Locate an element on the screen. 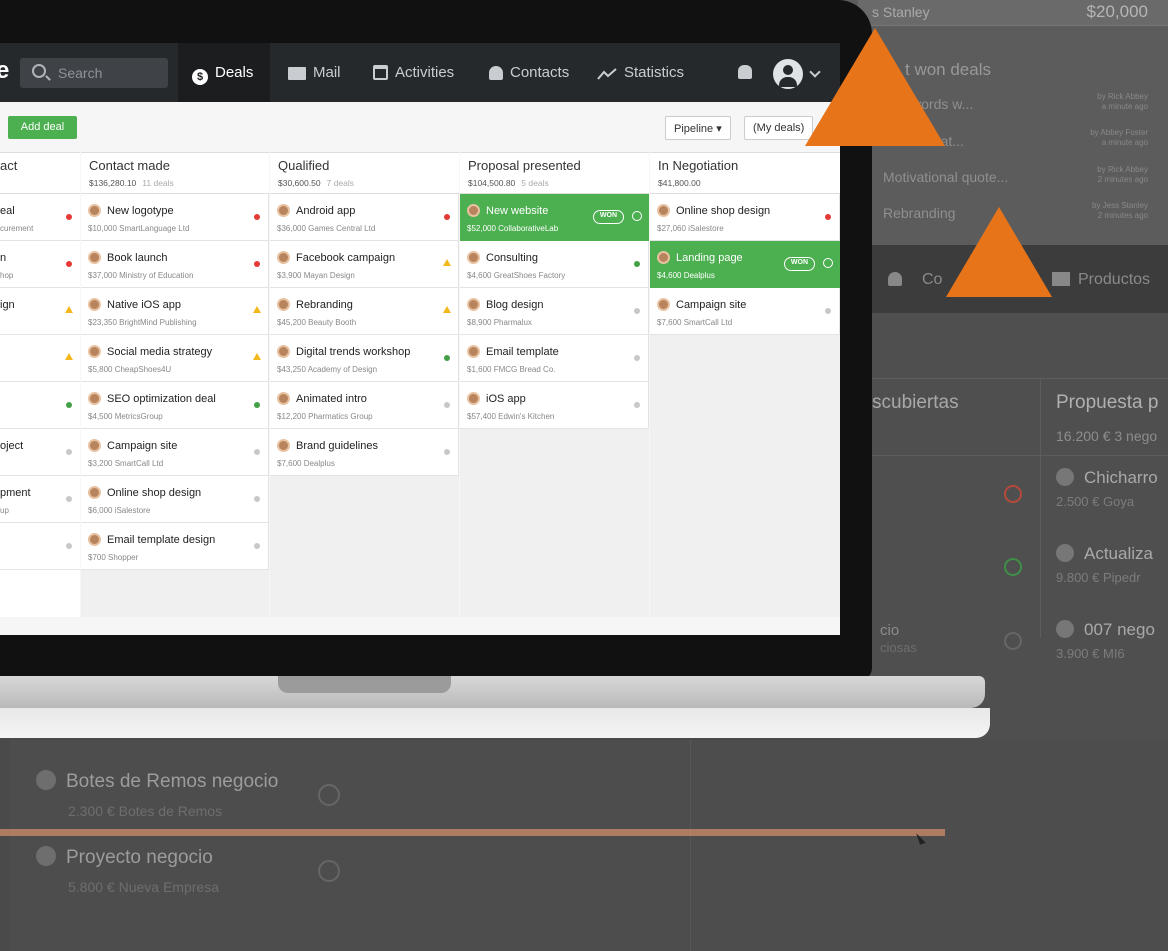 This screenshot has width=1168, height=951. deal-card: oject is located at coordinates (40, 452).